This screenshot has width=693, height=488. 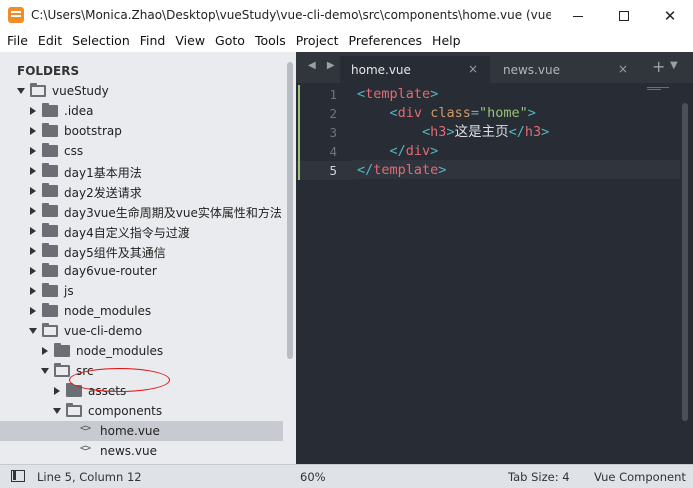 I want to click on tab-bar: ◀ ▶ home.vue × news.vue × + ▼, so click(x=494, y=67).